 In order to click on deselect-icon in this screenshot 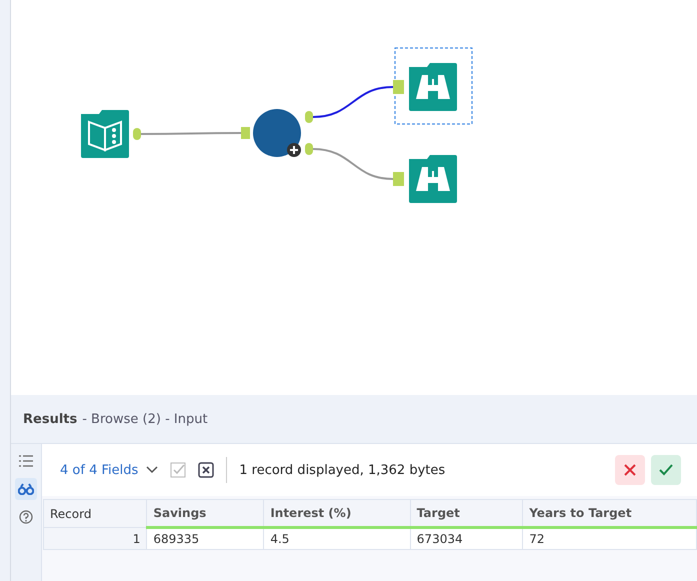, I will do `click(206, 470)`.